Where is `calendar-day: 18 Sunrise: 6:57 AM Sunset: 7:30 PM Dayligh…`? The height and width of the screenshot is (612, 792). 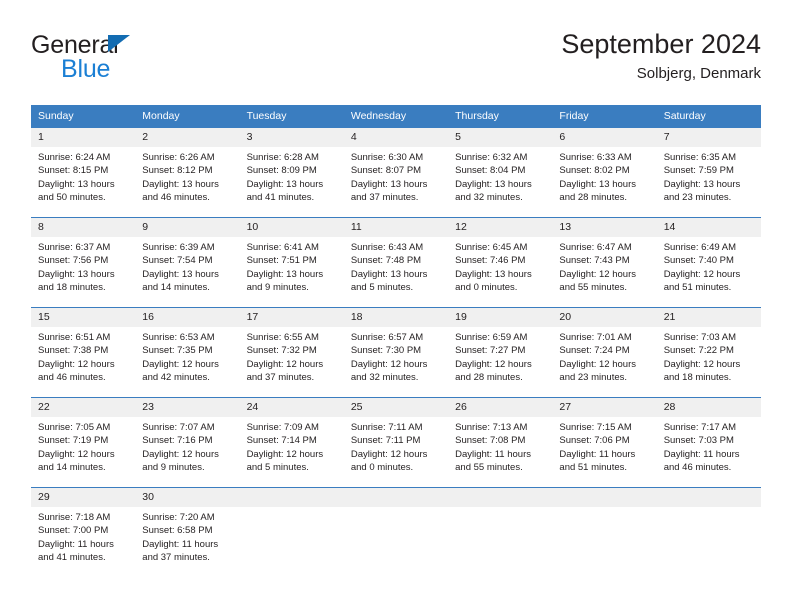
calendar-day: 18 Sunrise: 6:57 AM Sunset: 7:30 PM Dayligh… is located at coordinates (396, 352).